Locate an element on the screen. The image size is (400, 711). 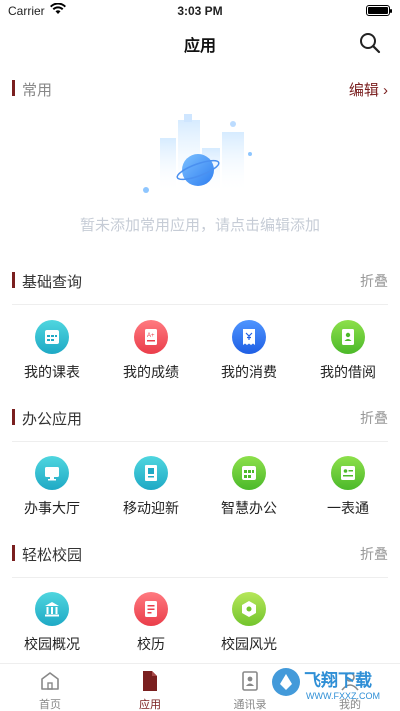
app-grid-campus: 校园概况 校历 校园风光 is located at coordinates (200, 627).